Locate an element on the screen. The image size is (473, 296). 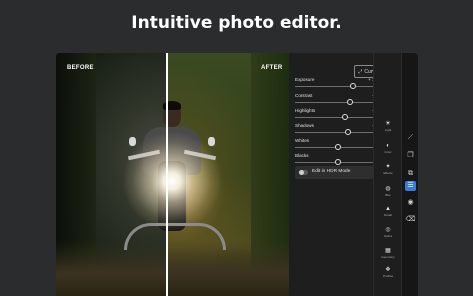
right-toolbar: ⟋ ❐ ⧉ ☰ ◉ ⌫ is located at coordinates (409, 174).